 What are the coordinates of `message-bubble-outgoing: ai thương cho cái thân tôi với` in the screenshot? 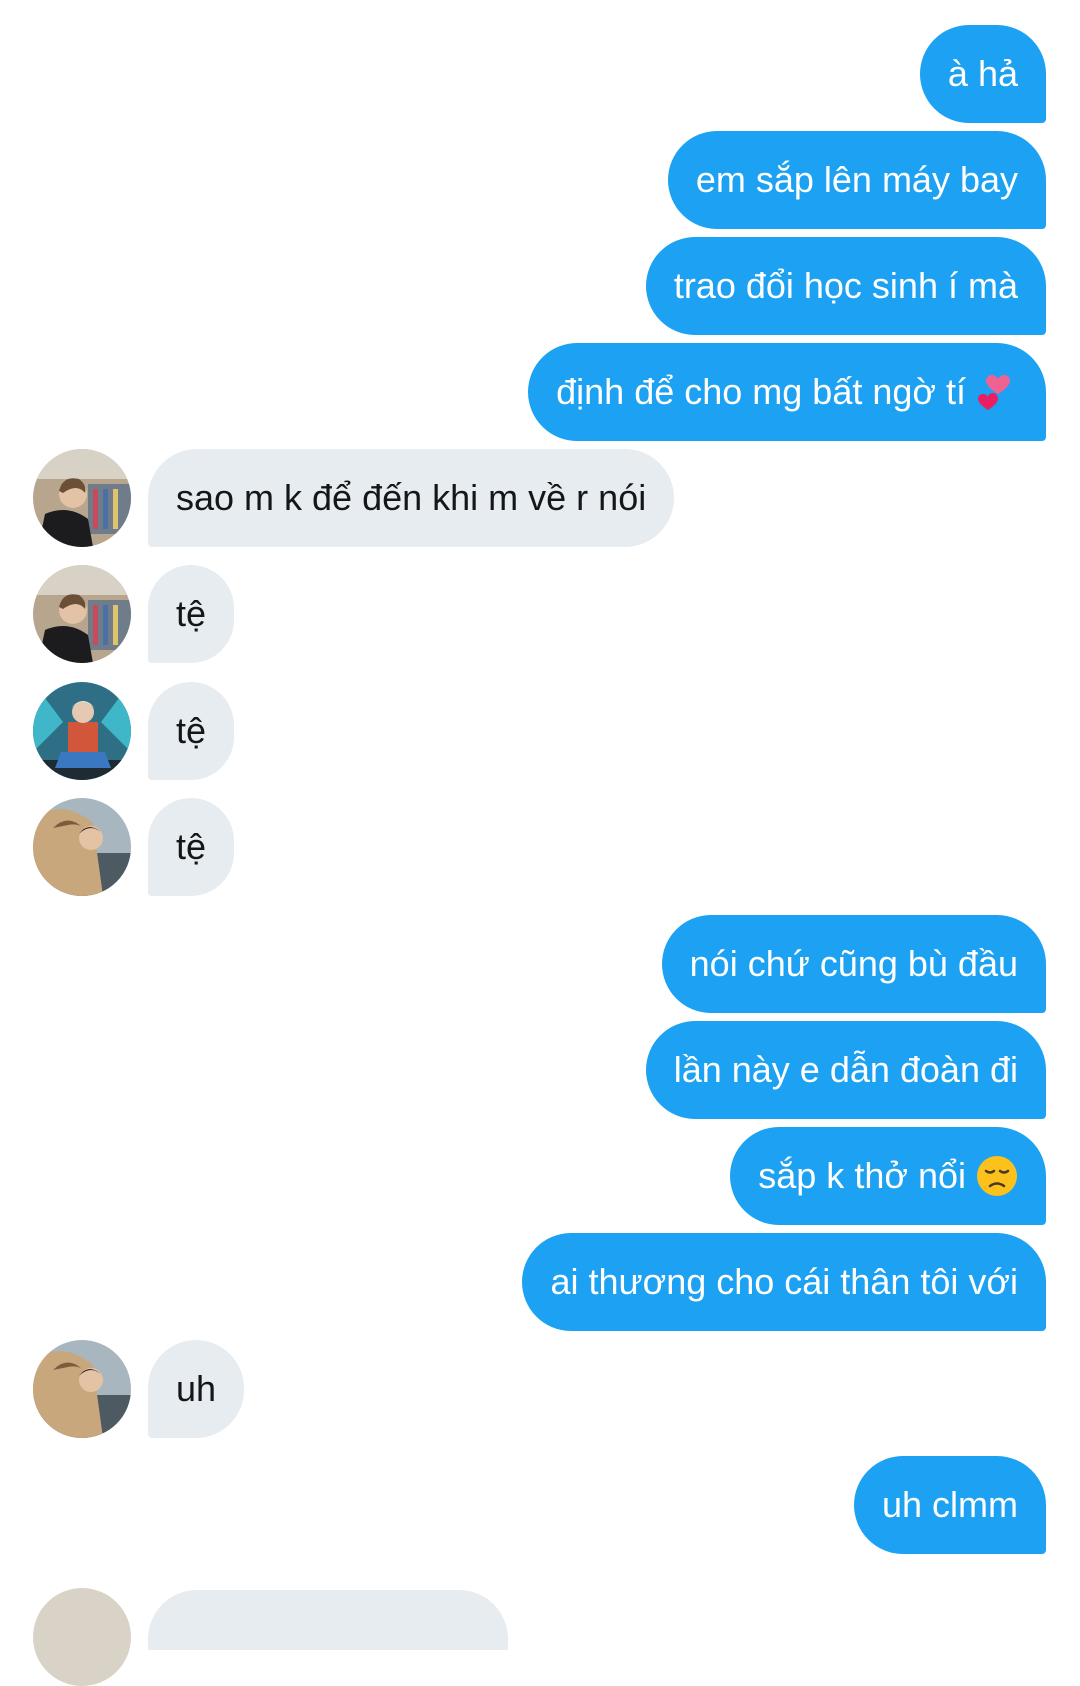 It's located at (784, 1282).